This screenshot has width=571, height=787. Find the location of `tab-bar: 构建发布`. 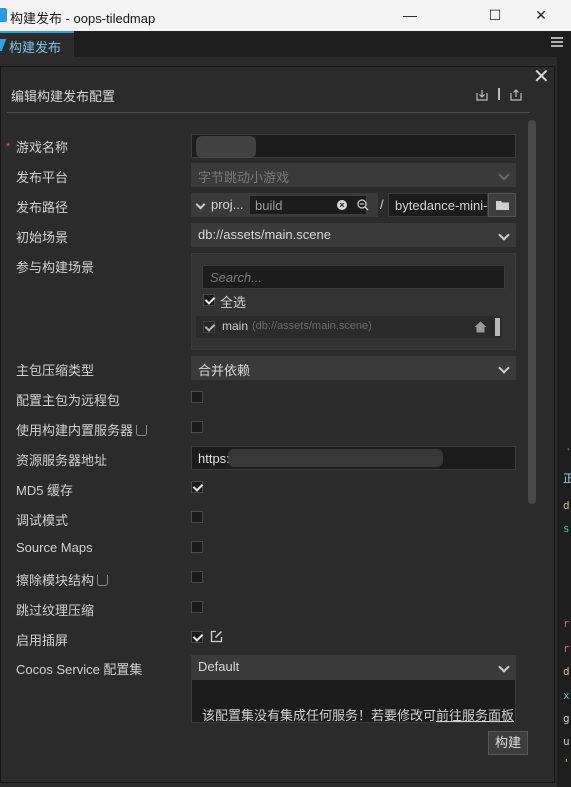

tab-bar: 构建发布 is located at coordinates (285, 44).